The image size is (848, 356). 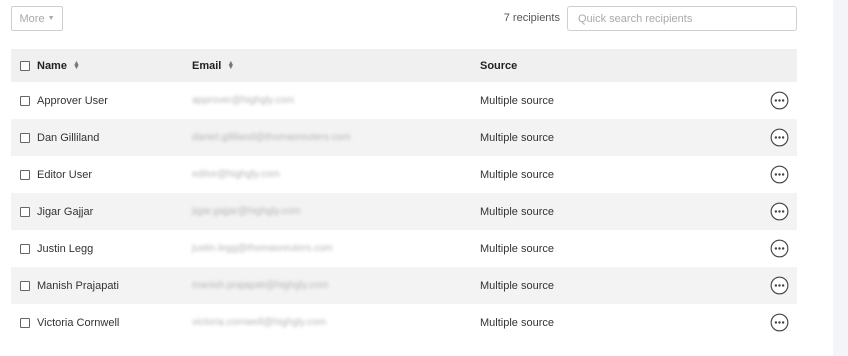 I want to click on select-all-checkbox, so click(x=25, y=65).